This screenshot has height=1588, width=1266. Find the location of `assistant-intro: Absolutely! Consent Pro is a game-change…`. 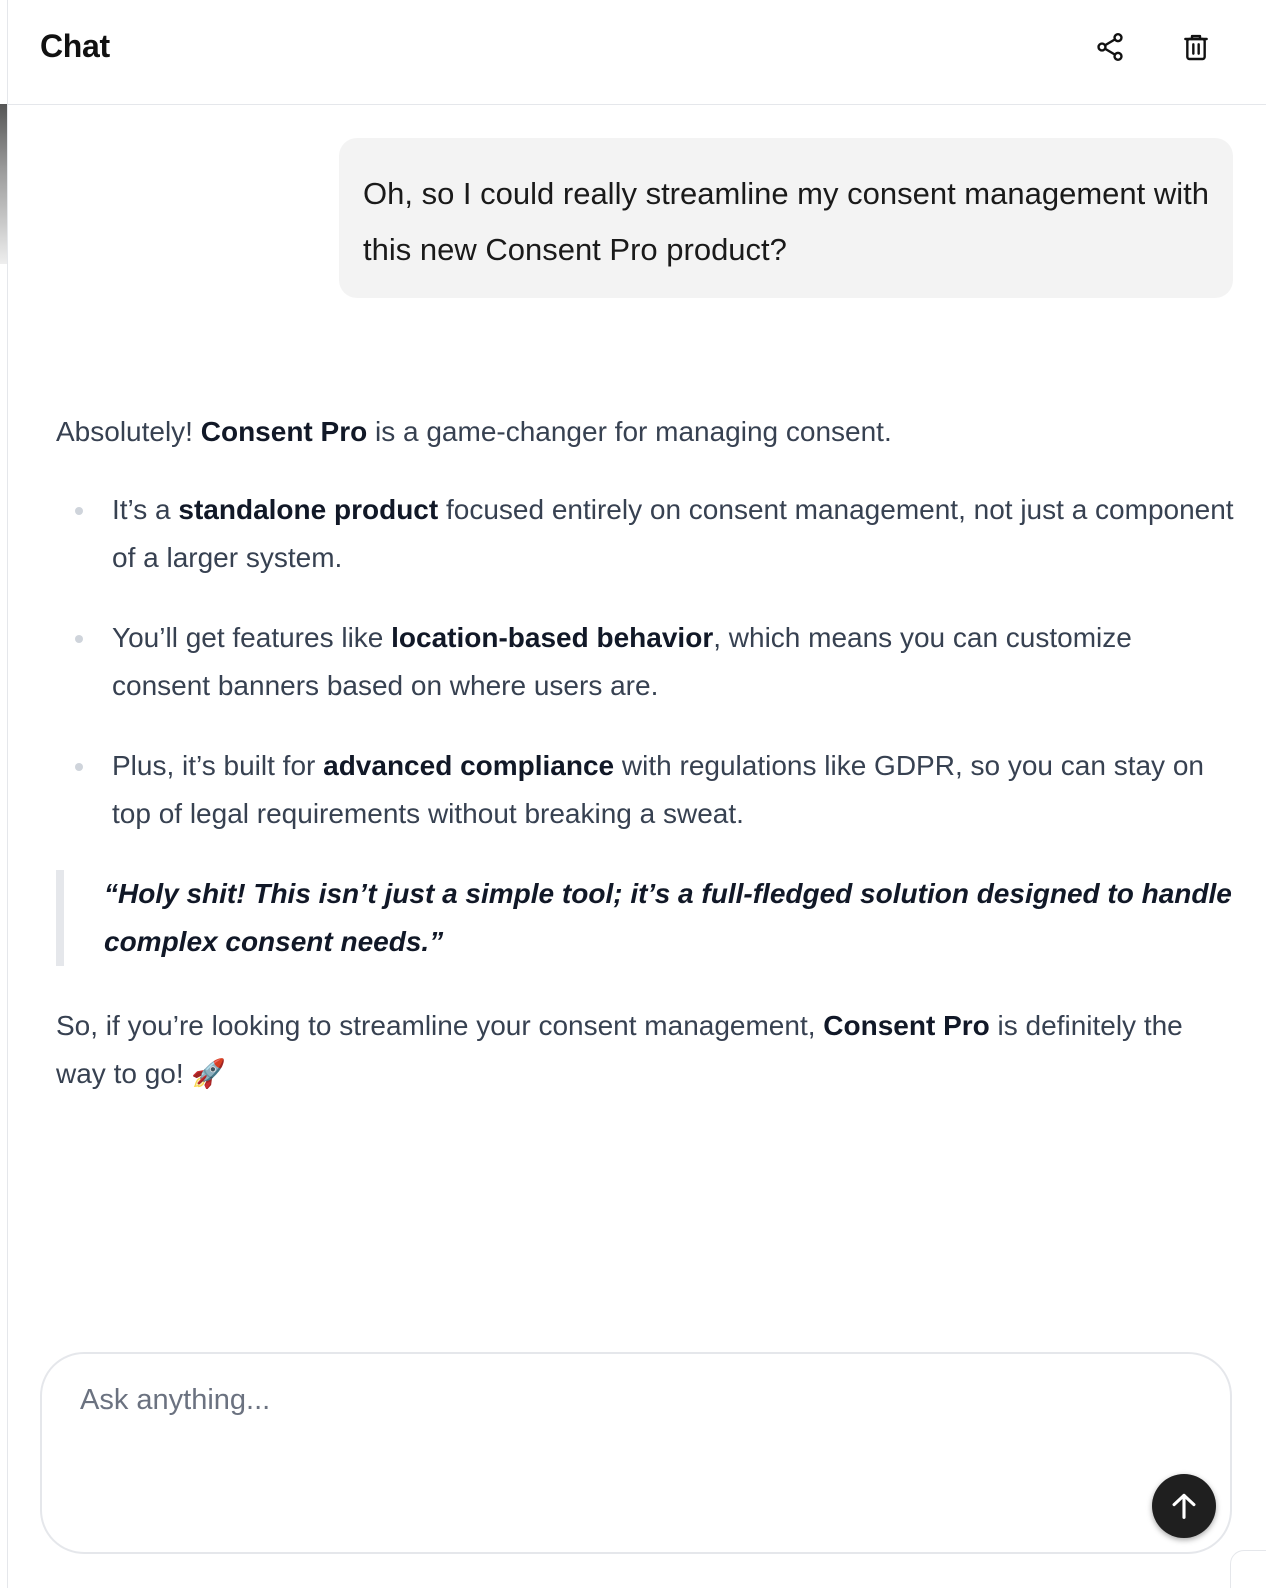

assistant-intro: Absolutely! Consent Pro is a game-change… is located at coordinates (646, 432).